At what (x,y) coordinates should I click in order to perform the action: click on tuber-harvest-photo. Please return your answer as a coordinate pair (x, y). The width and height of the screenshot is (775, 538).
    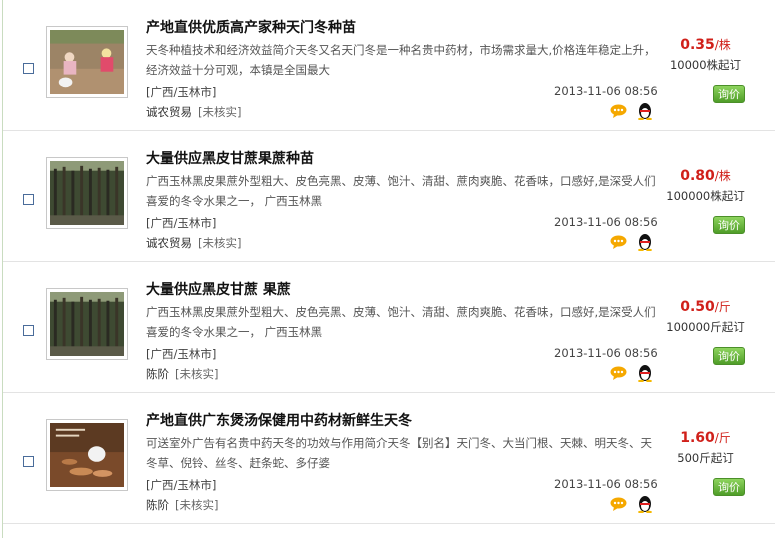
    Looking at the image, I should click on (87, 455).